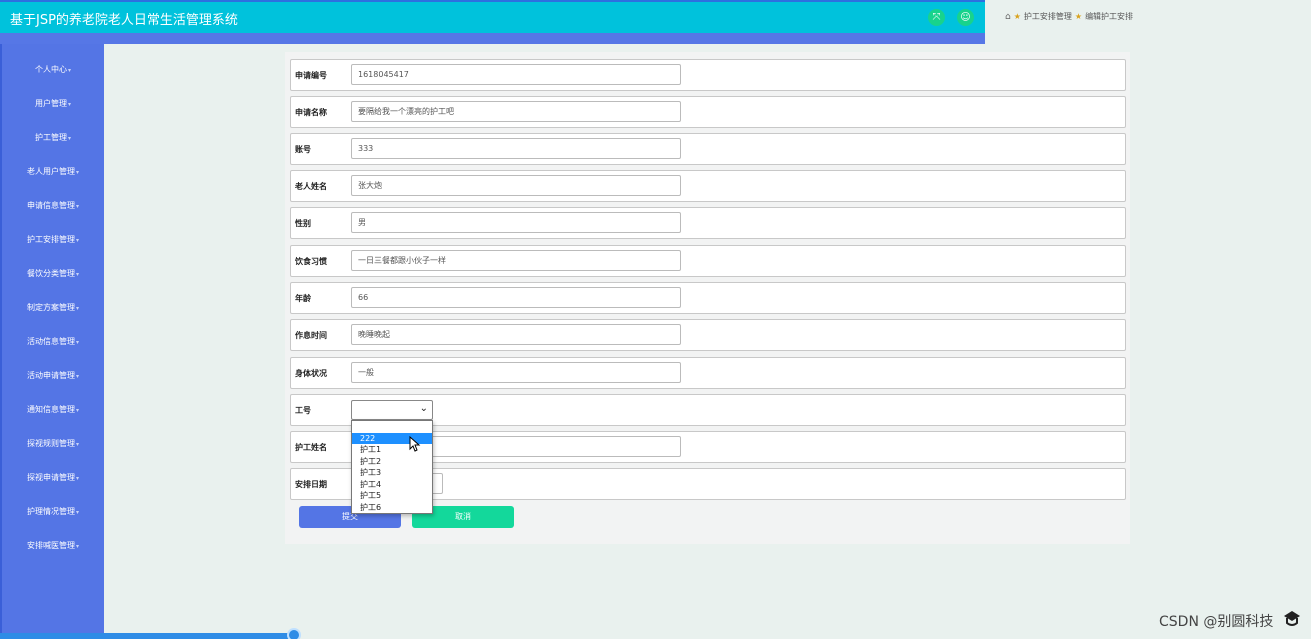  Describe the element at coordinates (311, 261) in the screenshot. I see `field-label: 饮食习惯` at that location.